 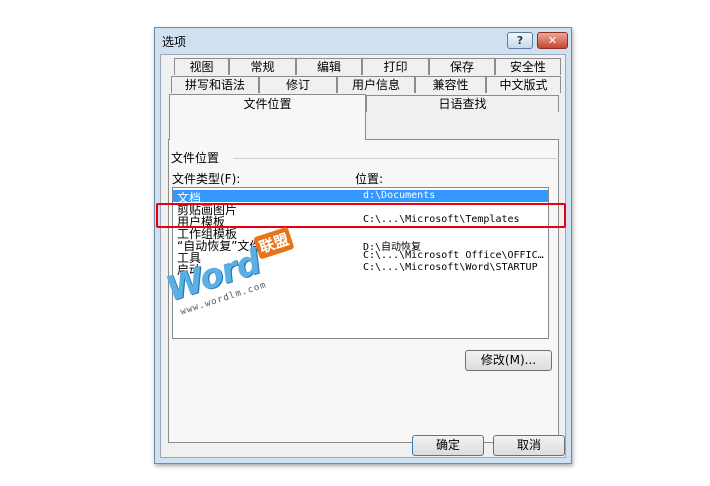 I want to click on group-divider, so click(x=396, y=158).